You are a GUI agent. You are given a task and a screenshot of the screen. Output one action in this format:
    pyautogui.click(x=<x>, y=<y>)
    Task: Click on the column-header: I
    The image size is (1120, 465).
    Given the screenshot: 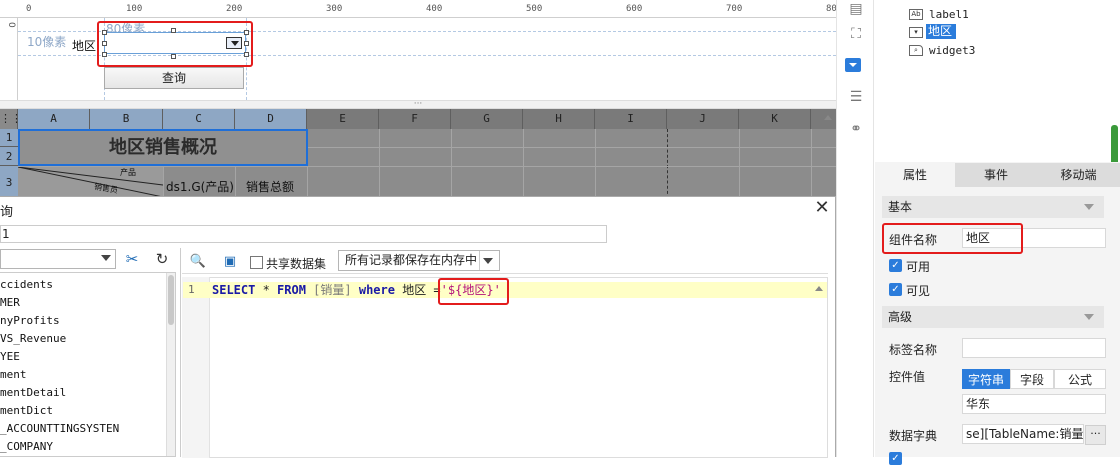 What is the action you would take?
    pyautogui.click(x=631, y=119)
    